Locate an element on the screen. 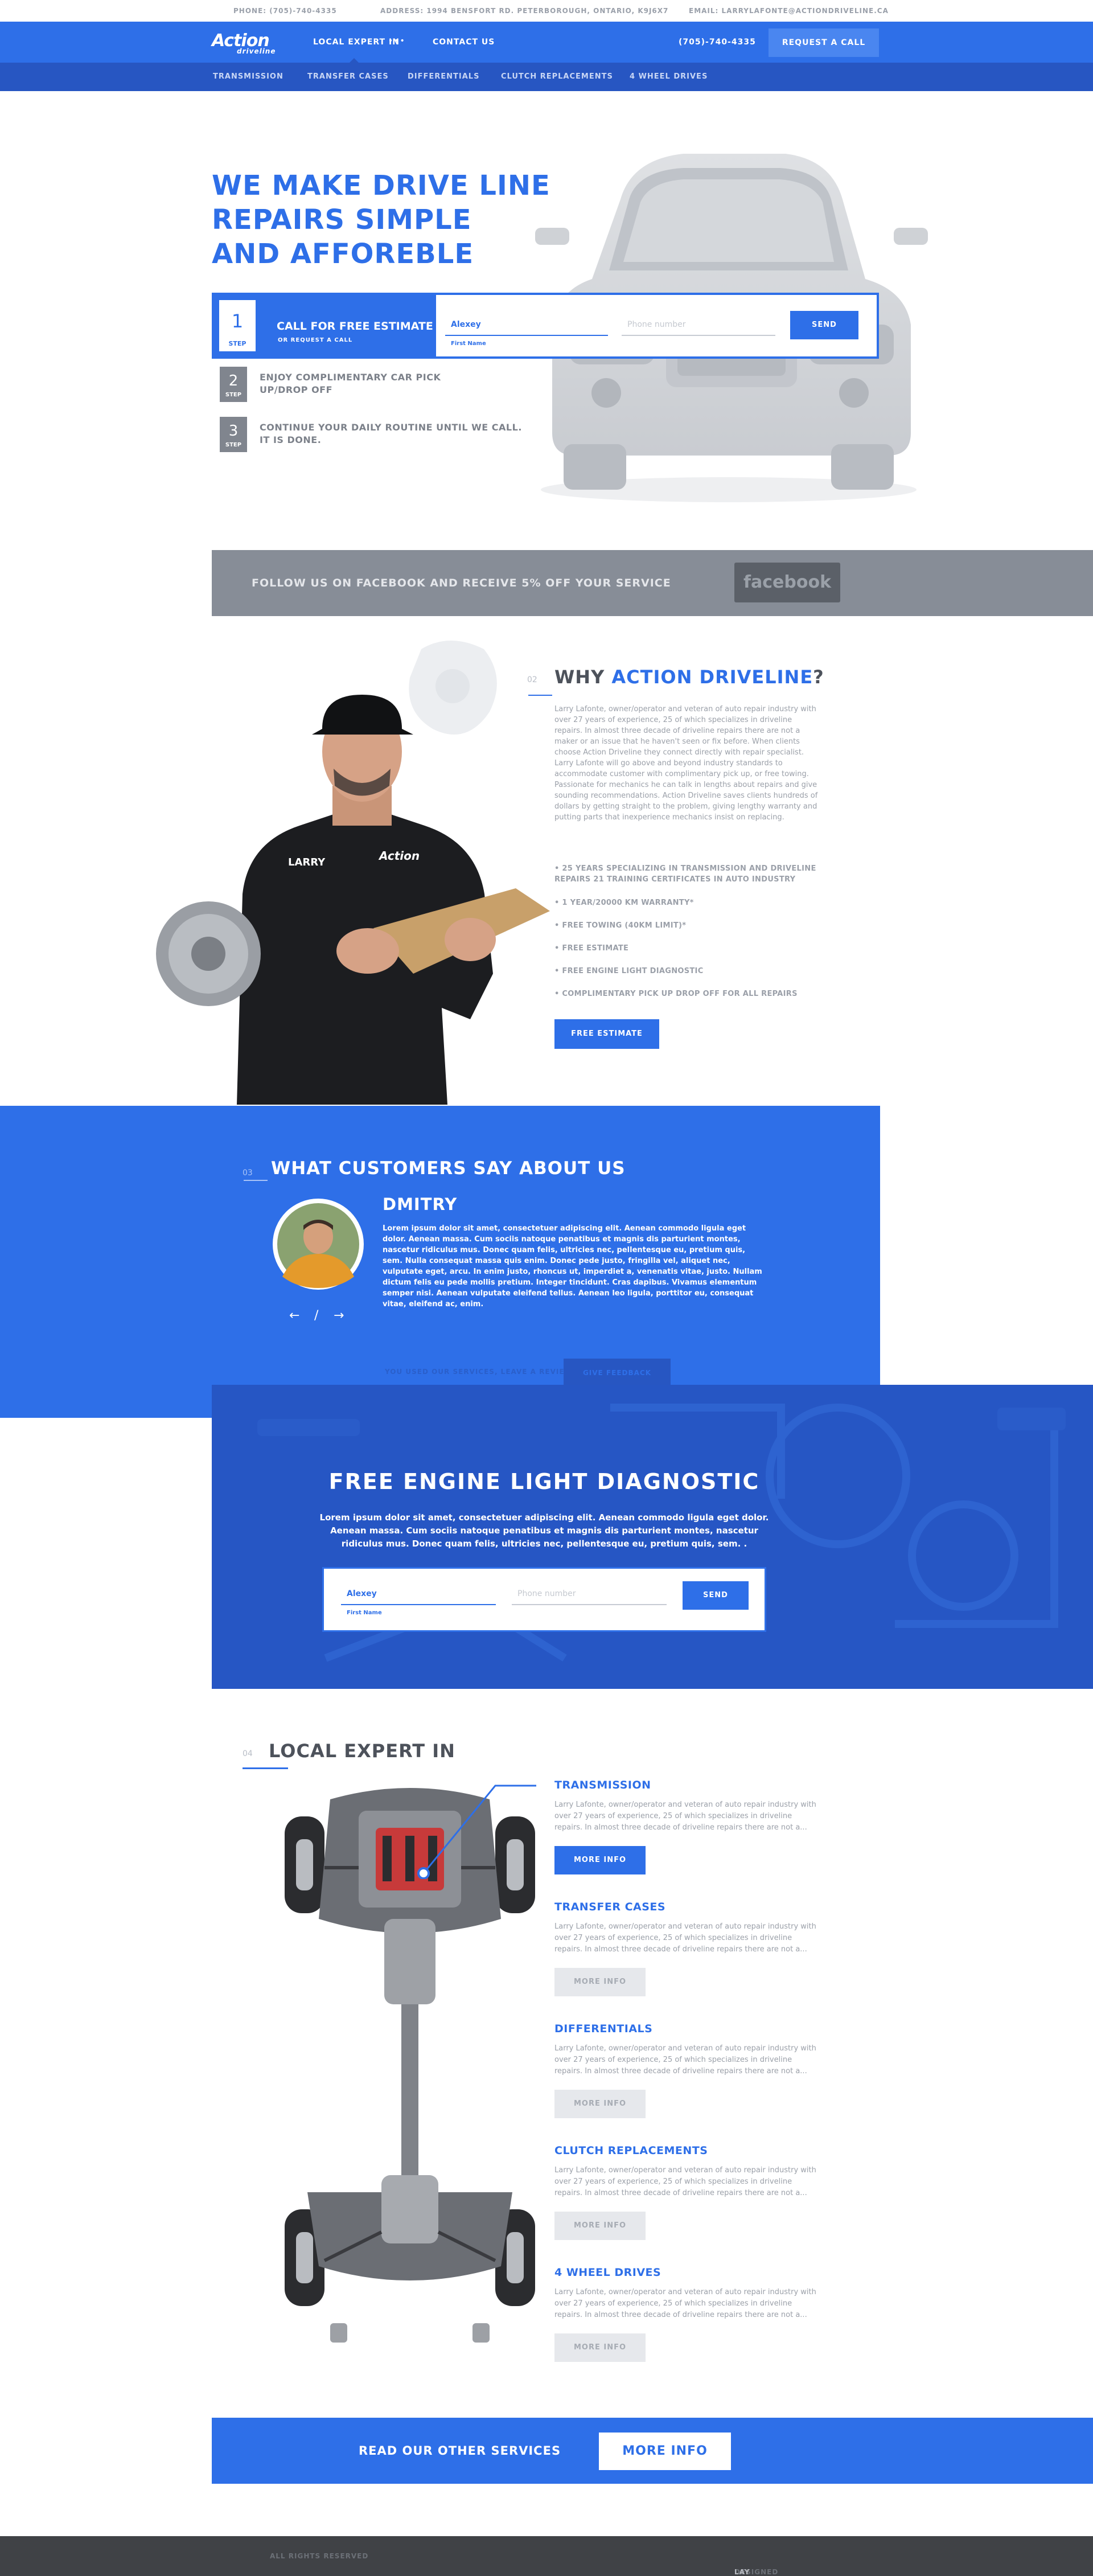  arrow-right-icon: → is located at coordinates (339, 1315).